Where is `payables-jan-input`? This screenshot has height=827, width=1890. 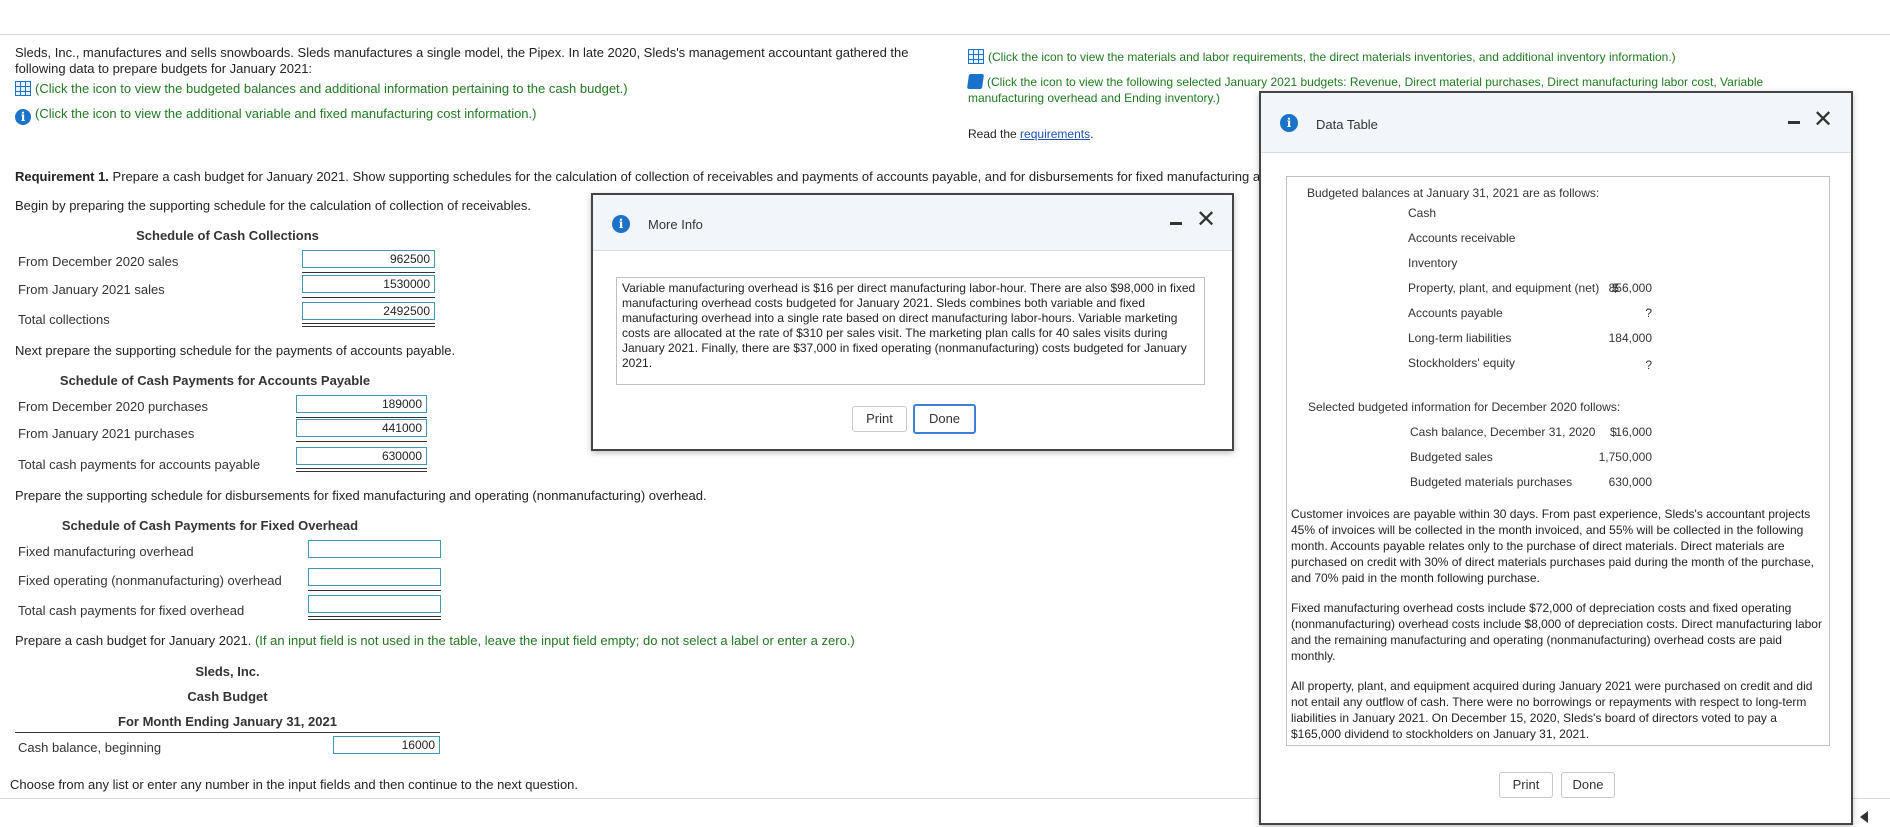 payables-jan-input is located at coordinates (361, 428).